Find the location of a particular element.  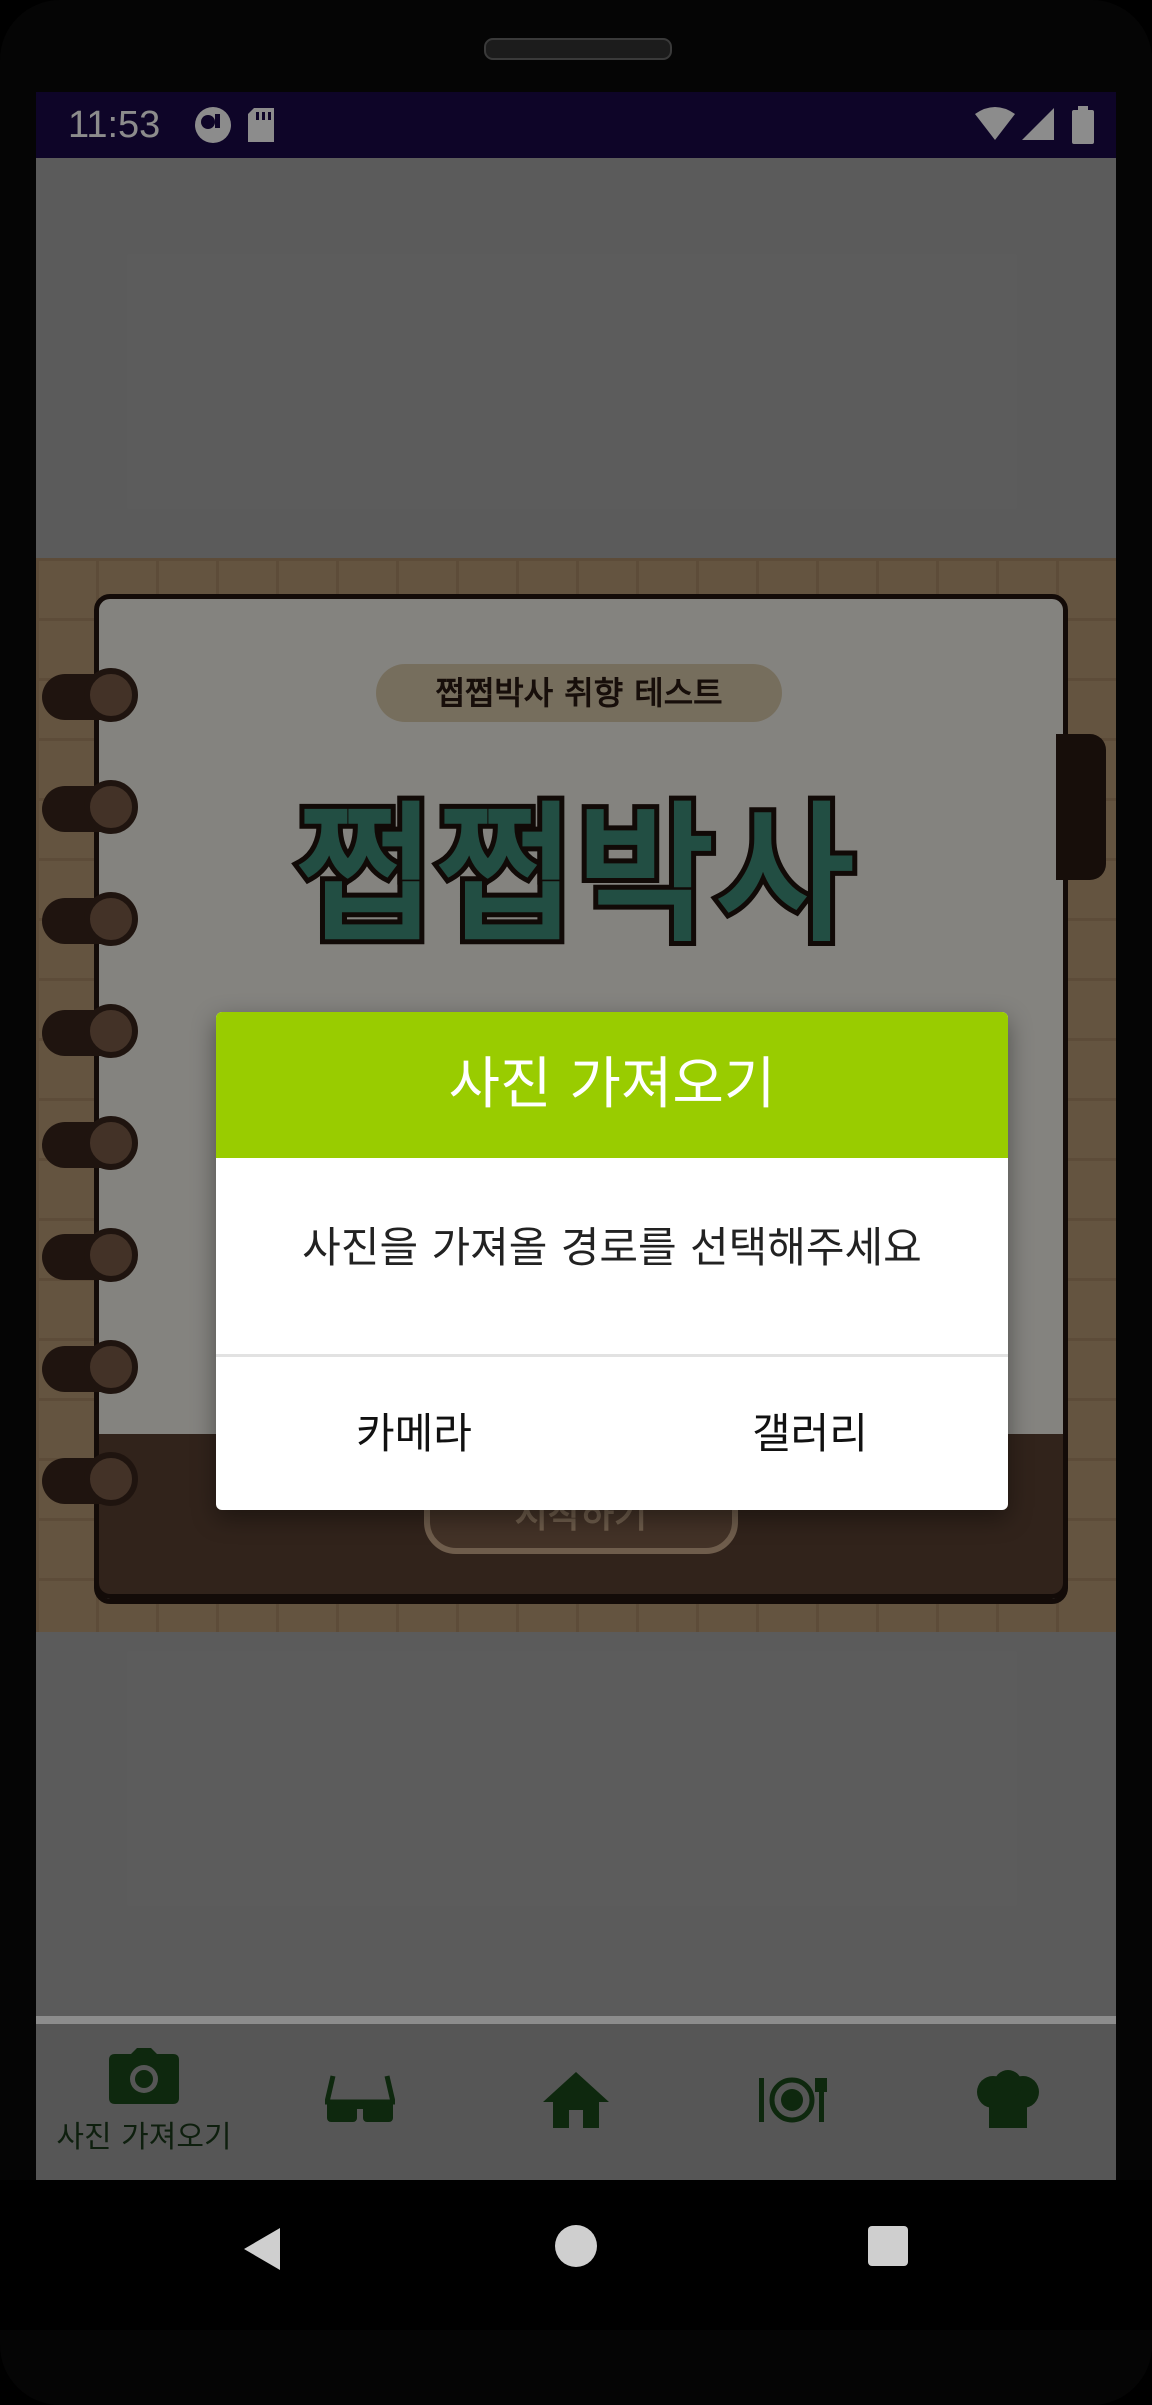

dialog-divider is located at coordinates (612, 1355).